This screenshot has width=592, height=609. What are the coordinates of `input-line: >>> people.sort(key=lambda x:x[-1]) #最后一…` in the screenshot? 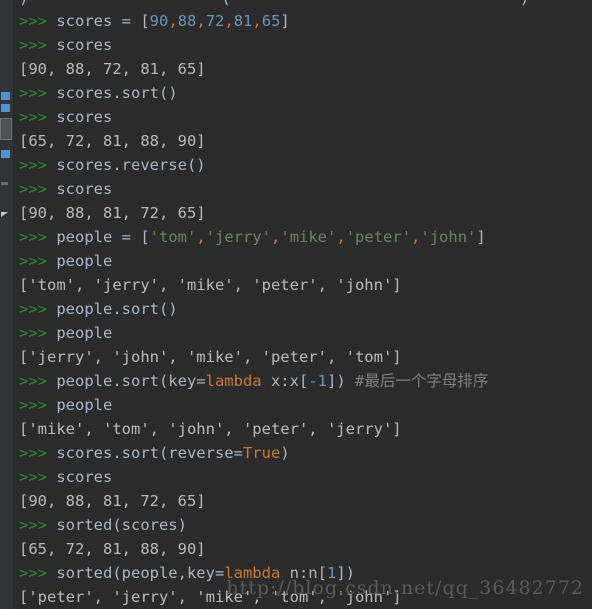 It's located at (302, 381).